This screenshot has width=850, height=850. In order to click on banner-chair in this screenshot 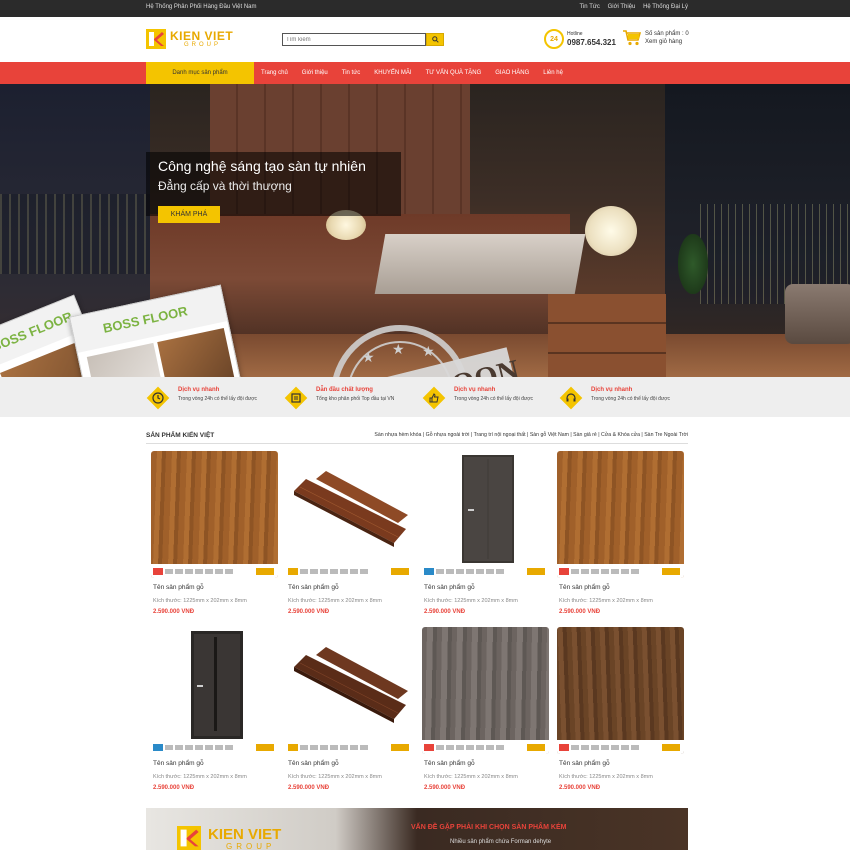, I will do `click(817, 314)`.